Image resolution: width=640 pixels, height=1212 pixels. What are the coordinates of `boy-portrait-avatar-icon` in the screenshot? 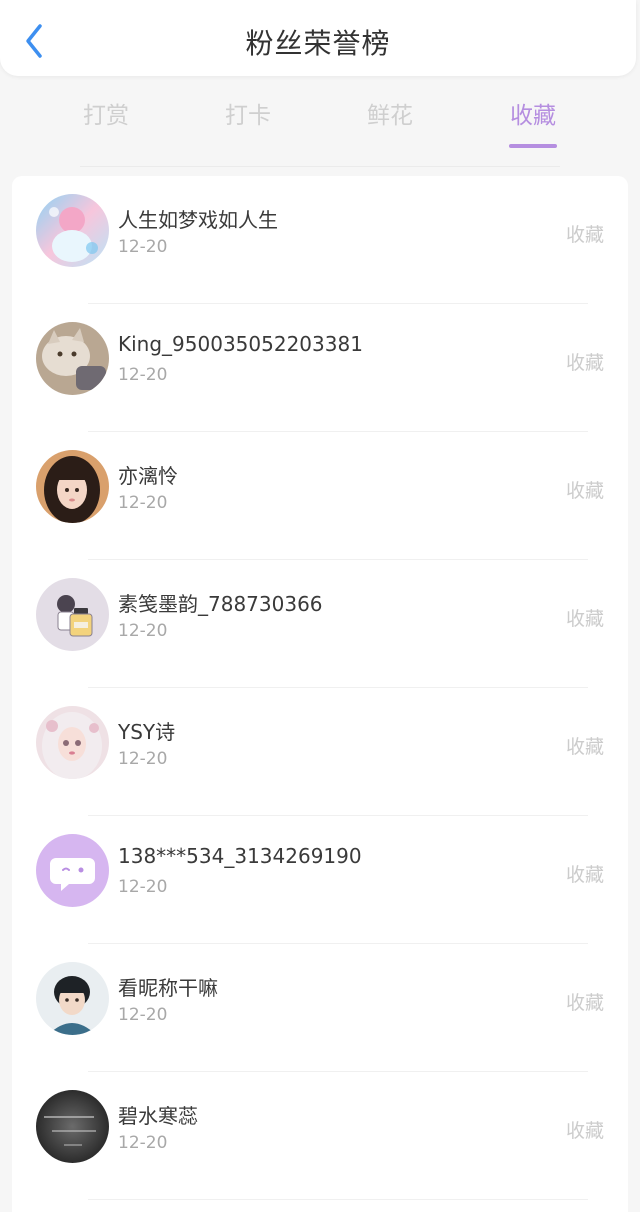 It's located at (72, 998).